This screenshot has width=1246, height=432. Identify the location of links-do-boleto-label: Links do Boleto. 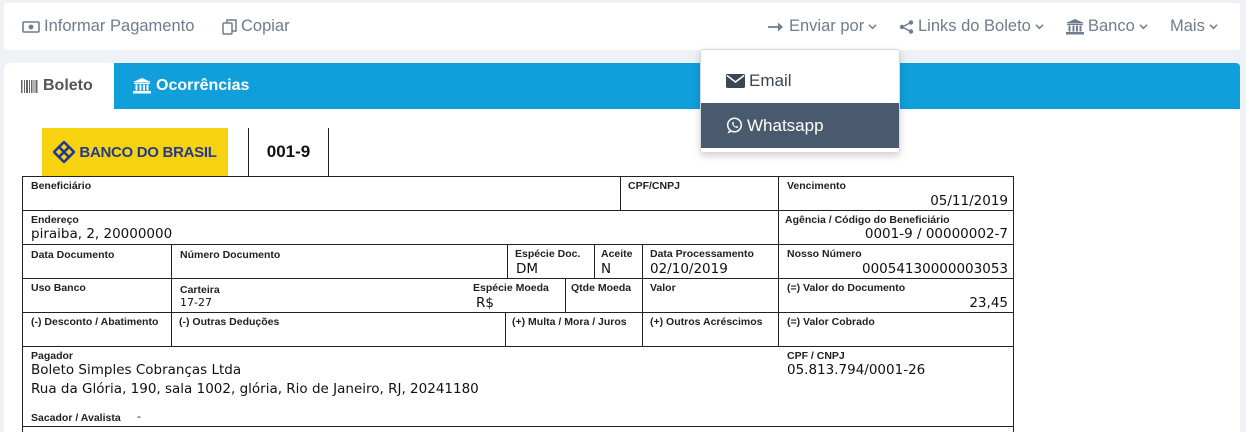
(974, 26).